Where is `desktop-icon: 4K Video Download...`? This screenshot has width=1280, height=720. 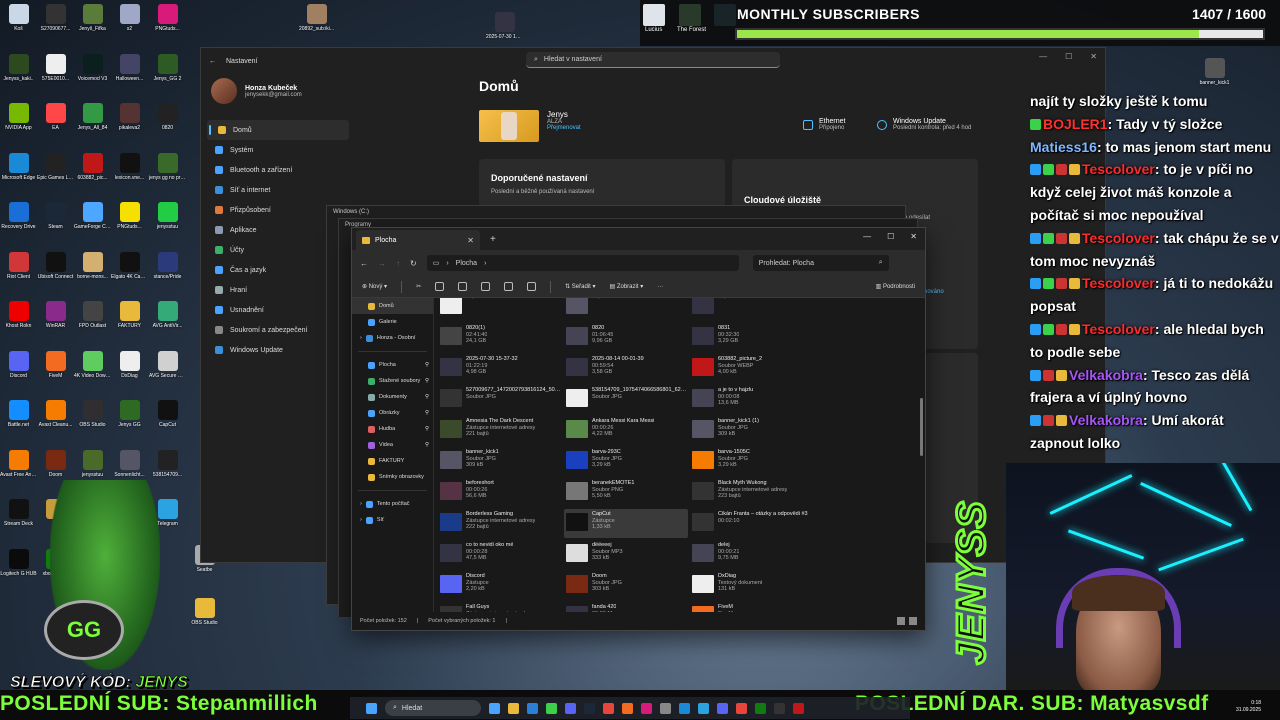 desktop-icon: 4K Video Download... is located at coordinates (92, 364).